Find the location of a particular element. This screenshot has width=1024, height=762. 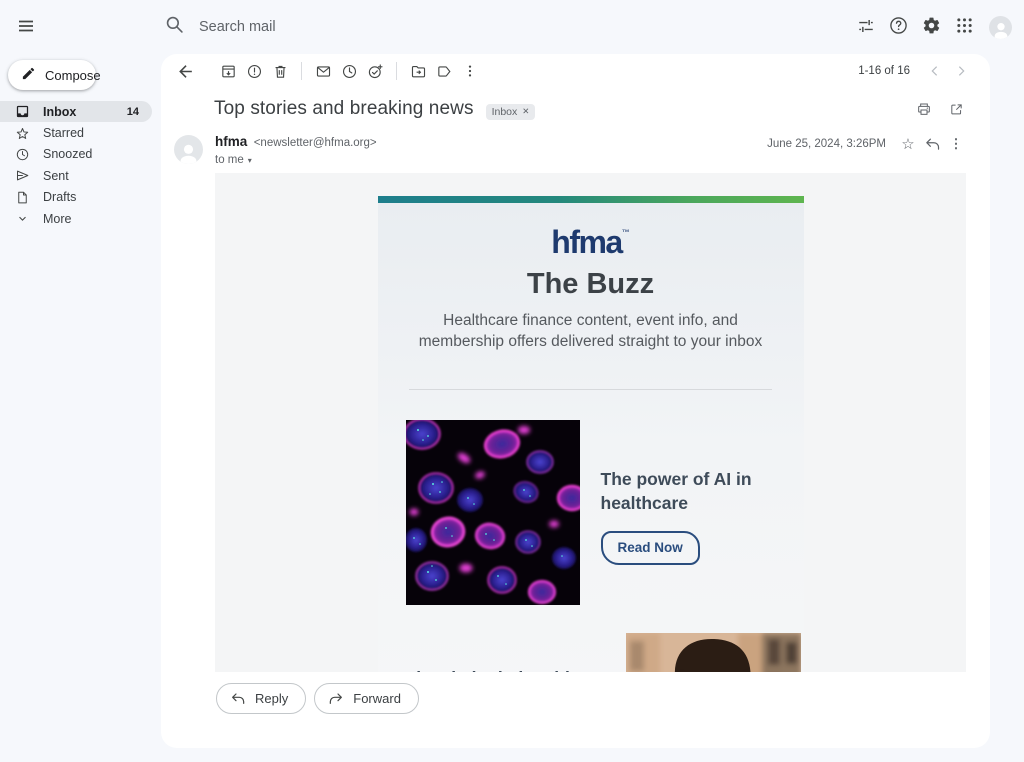

arrow-left-icon is located at coordinates (185, 71).